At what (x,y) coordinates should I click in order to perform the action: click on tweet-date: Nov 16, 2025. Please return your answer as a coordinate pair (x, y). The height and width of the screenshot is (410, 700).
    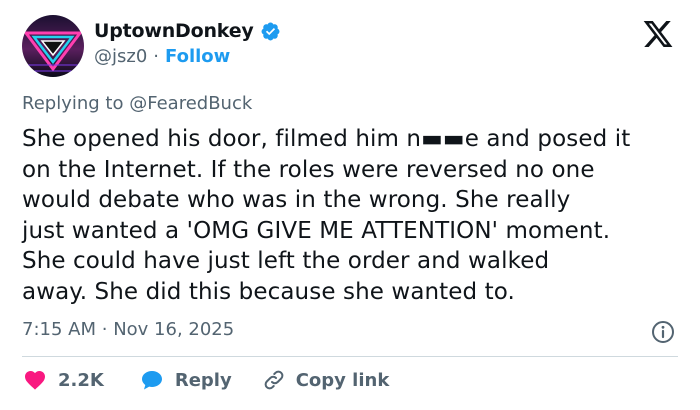
    Looking at the image, I should click on (174, 329).